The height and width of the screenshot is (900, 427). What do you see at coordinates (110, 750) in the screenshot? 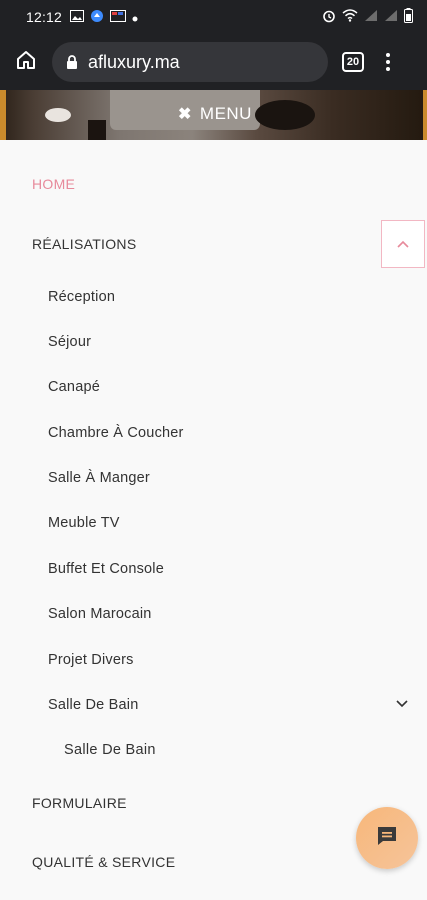
I see `nav-subsubitem-salle-de-bain: Salle De Bain` at bounding box center [110, 750].